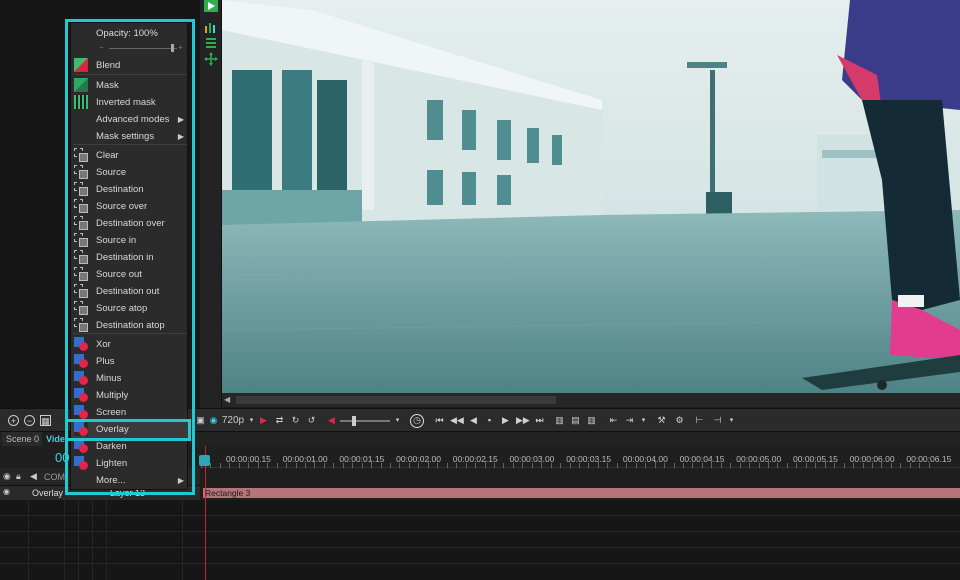 The image size is (960, 580). What do you see at coordinates (18, 476) in the screenshot?
I see `lock-icon: 🔒︎` at bounding box center [18, 476].